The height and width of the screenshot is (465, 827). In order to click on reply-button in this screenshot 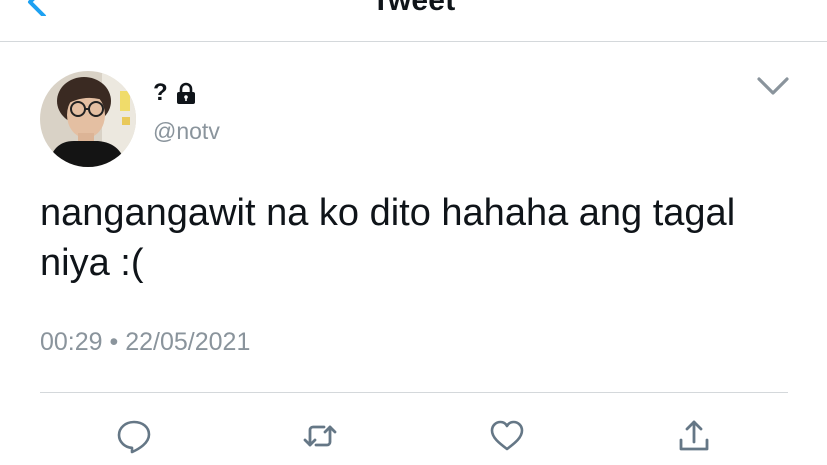, I will do `click(134, 436)`.